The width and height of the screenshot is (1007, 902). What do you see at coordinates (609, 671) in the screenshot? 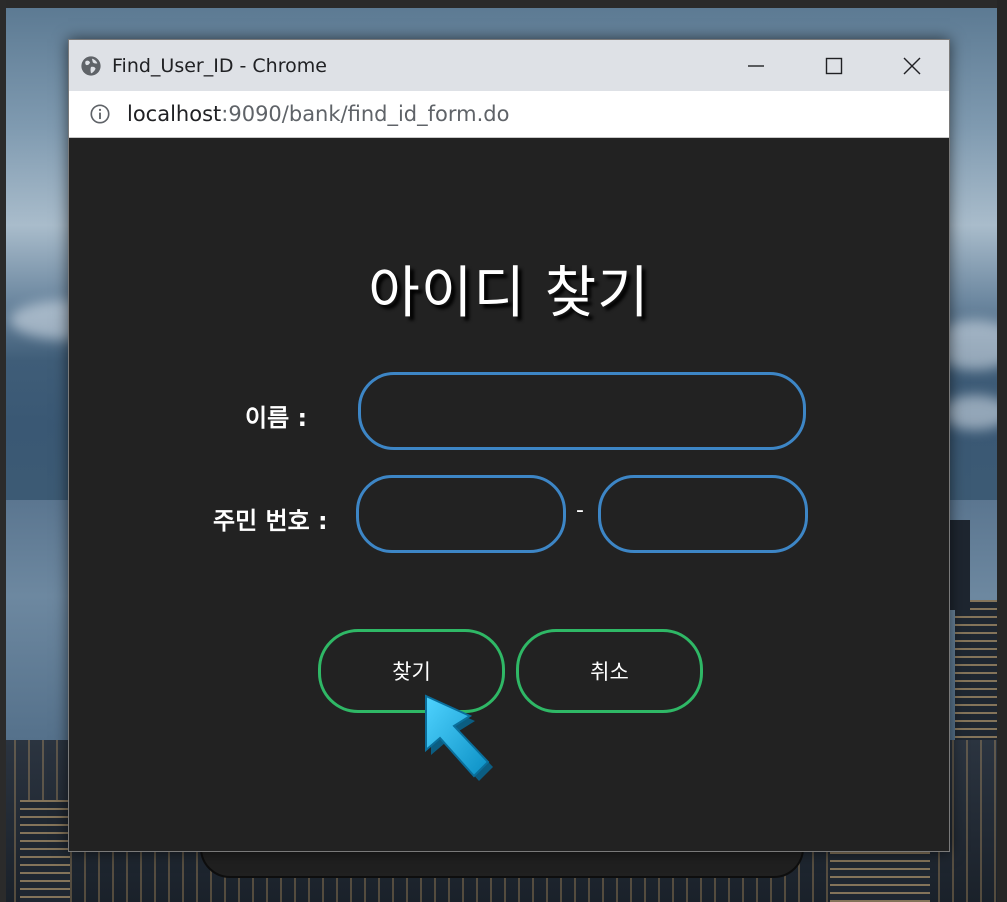
I see `cancel-button: 취소` at bounding box center [609, 671].